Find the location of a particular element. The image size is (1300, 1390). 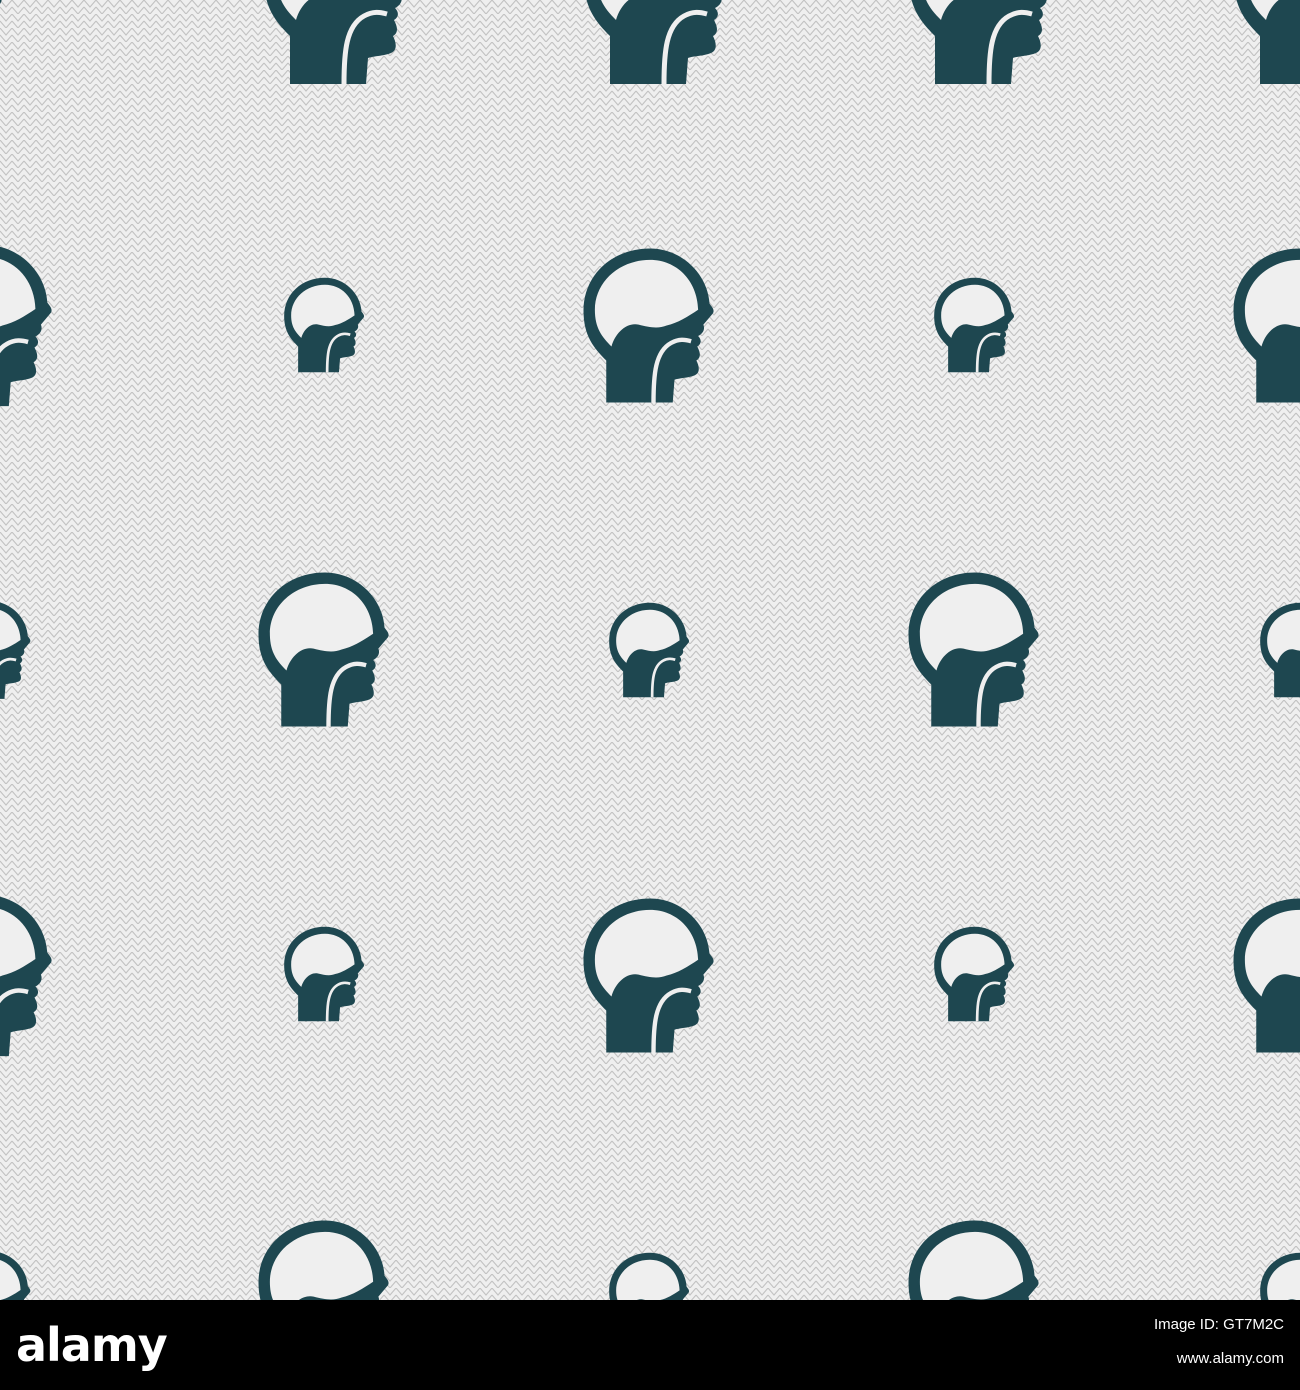

stock-watermark-bar: alamy Image ID: GT7M2C www.alamy.com is located at coordinates (650, 1345).